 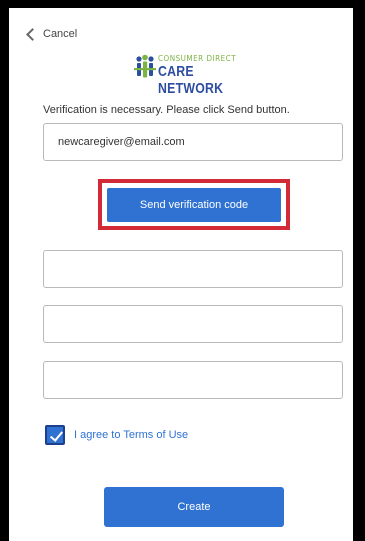 What do you see at coordinates (197, 58) in the screenshot?
I see `logo-text-top: CONSUMER DIRECT` at bounding box center [197, 58].